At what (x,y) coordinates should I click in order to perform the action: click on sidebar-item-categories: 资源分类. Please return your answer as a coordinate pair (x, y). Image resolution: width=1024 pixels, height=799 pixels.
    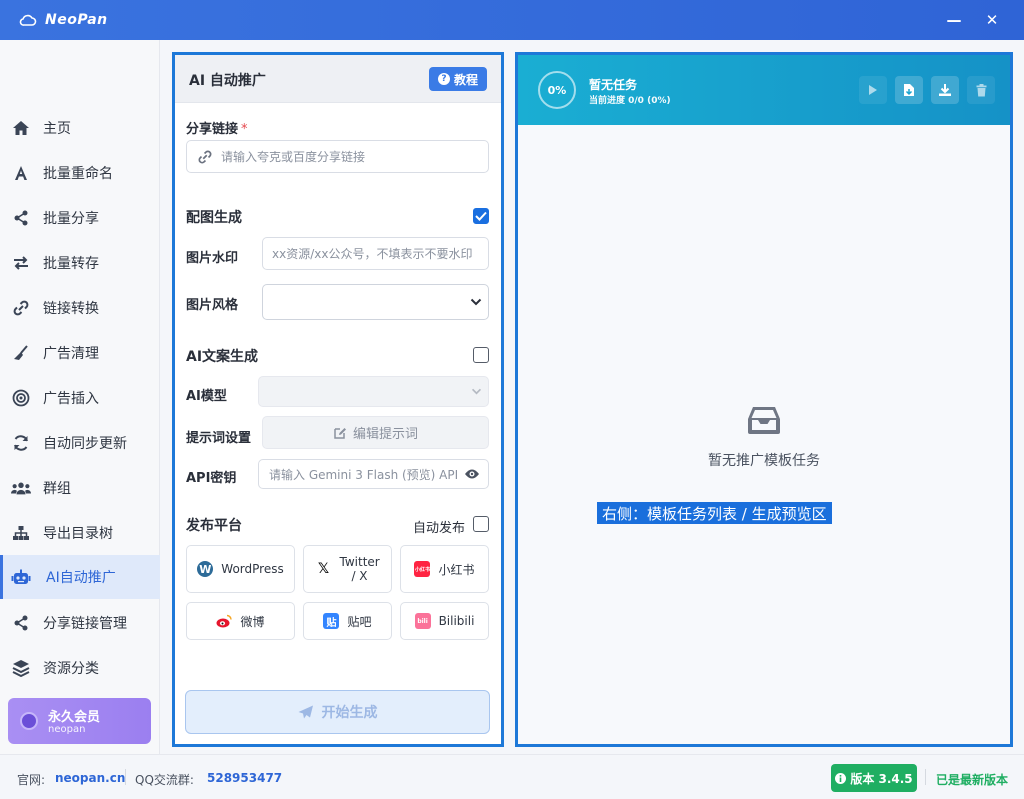
    Looking at the image, I should click on (80, 668).